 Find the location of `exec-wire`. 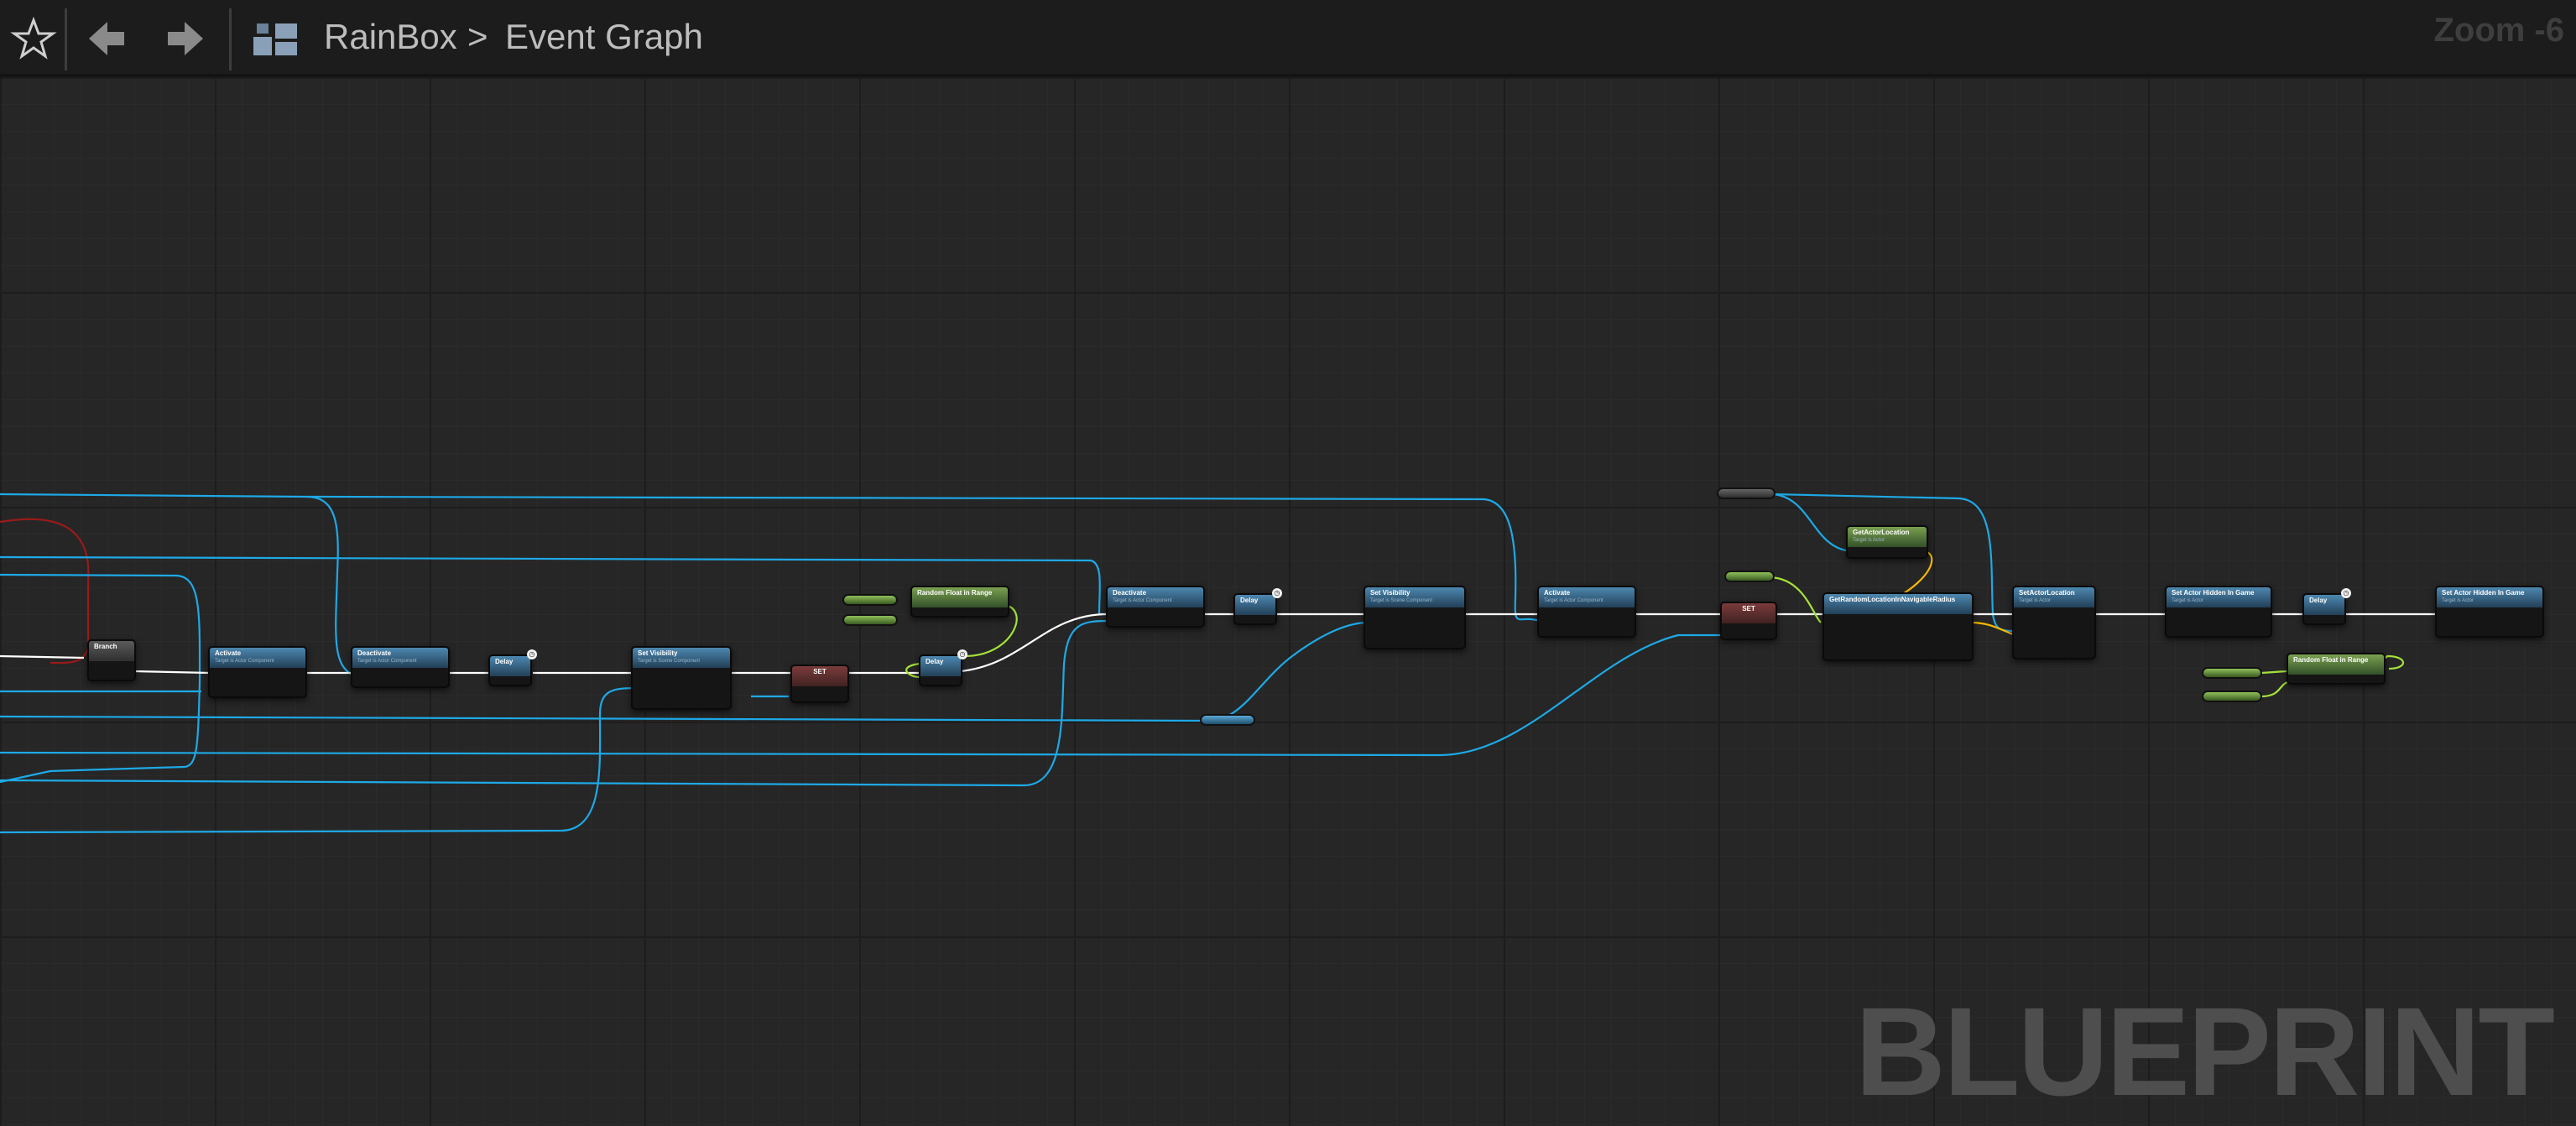

exec-wire is located at coordinates (459, 664).